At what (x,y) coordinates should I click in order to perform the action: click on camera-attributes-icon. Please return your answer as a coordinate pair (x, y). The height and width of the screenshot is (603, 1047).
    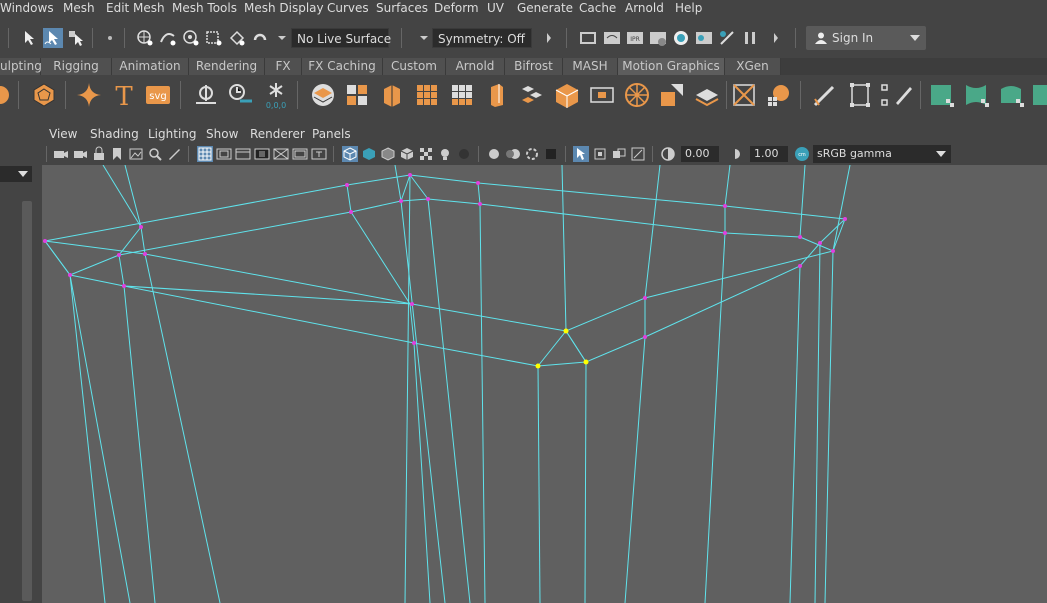
    Looking at the image, I should click on (80, 154).